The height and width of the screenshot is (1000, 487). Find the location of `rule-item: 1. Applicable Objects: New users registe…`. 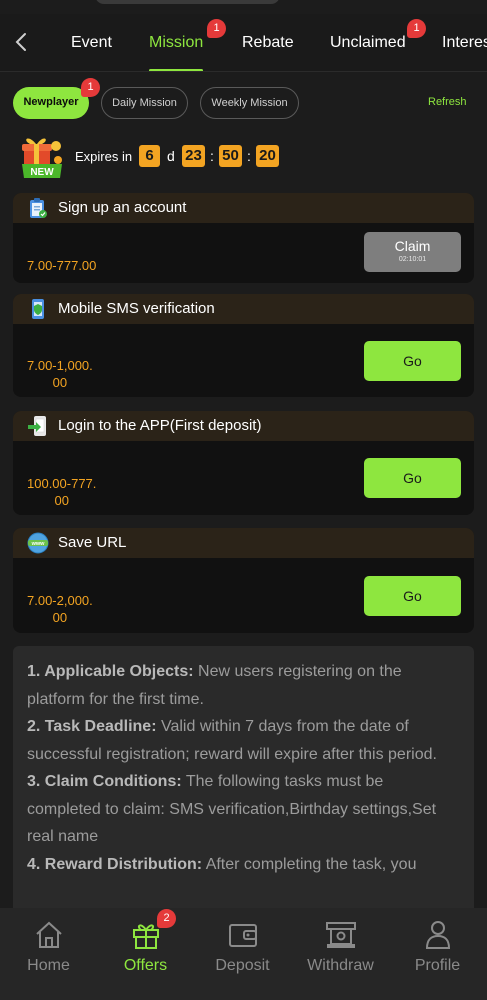

rule-item: 1. Applicable Objects: New users registe… is located at coordinates (214, 685).